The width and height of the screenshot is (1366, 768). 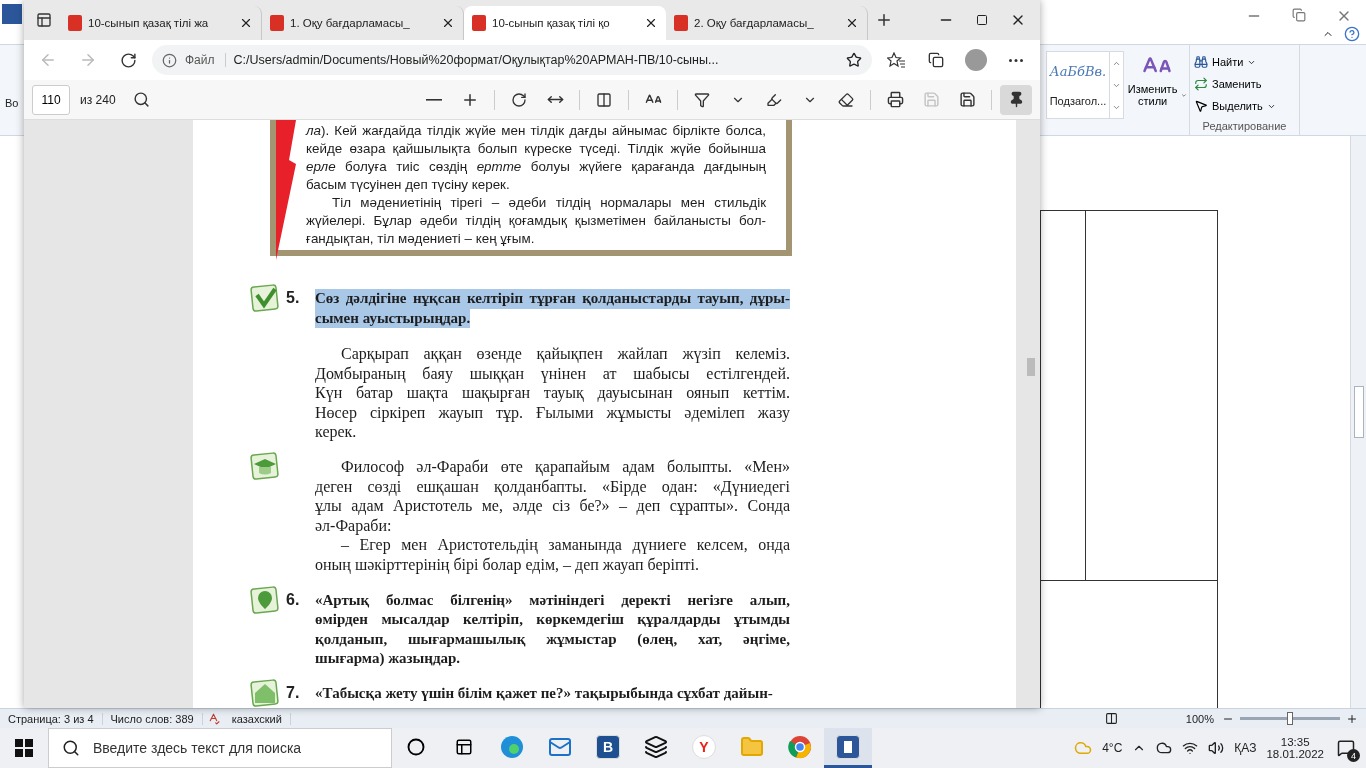 What do you see at coordinates (293, 298) in the screenshot?
I see `exercise-number: 5.` at bounding box center [293, 298].